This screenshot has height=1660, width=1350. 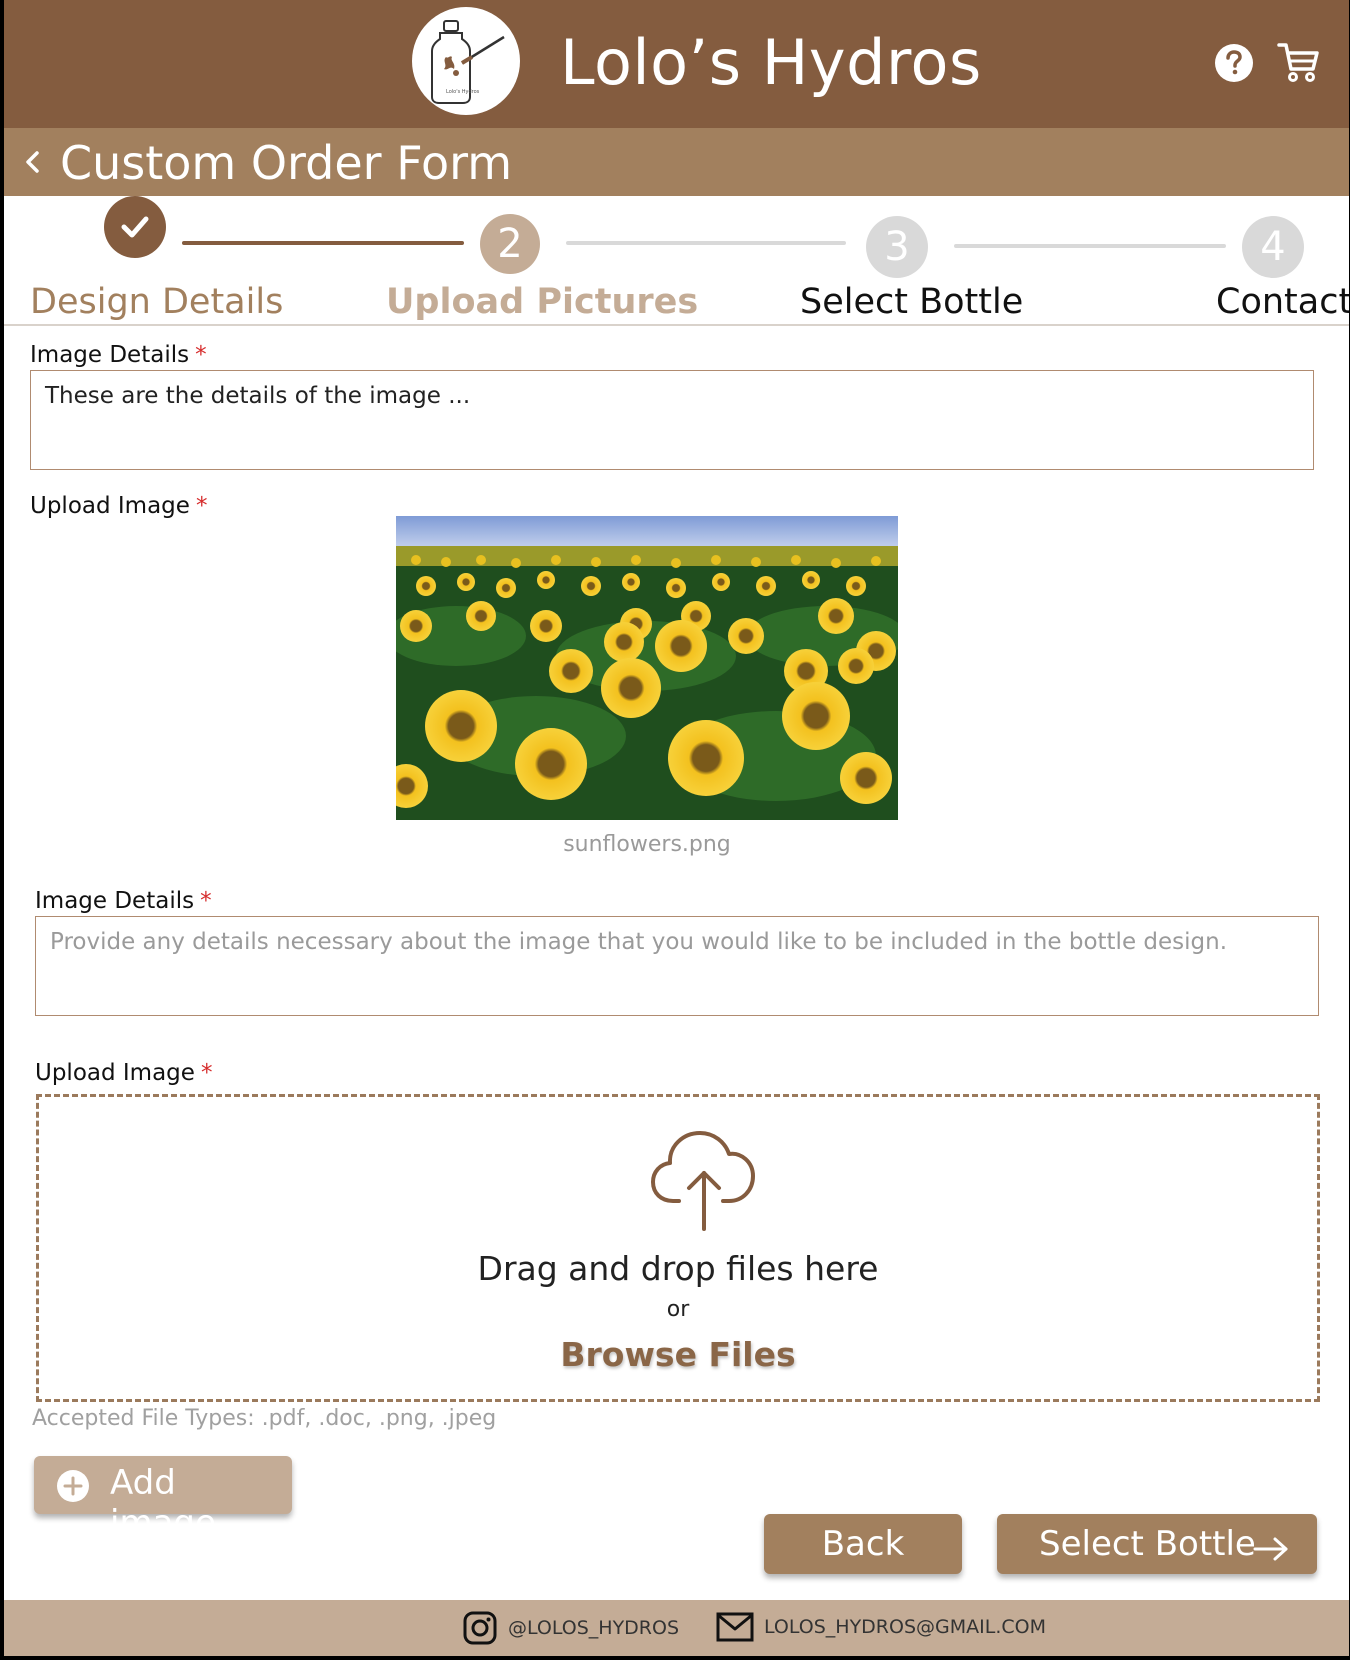 I want to click on upload-image-label-2: Upload Image *, so click(x=123, y=1073).